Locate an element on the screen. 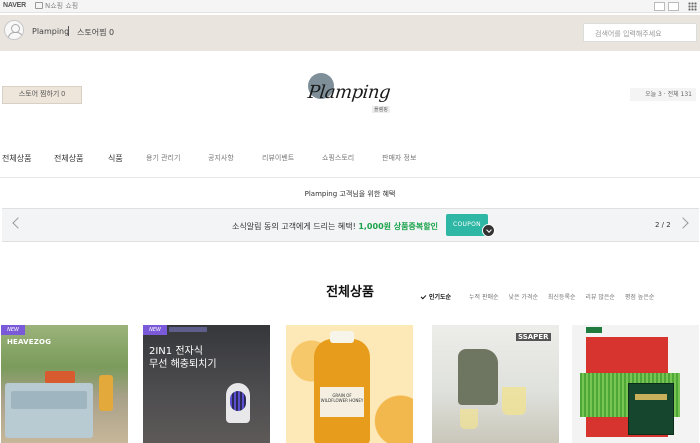 The height and width of the screenshot is (443, 700). product-headline-line2: 무선 해충퇴치기 is located at coordinates (183, 364).